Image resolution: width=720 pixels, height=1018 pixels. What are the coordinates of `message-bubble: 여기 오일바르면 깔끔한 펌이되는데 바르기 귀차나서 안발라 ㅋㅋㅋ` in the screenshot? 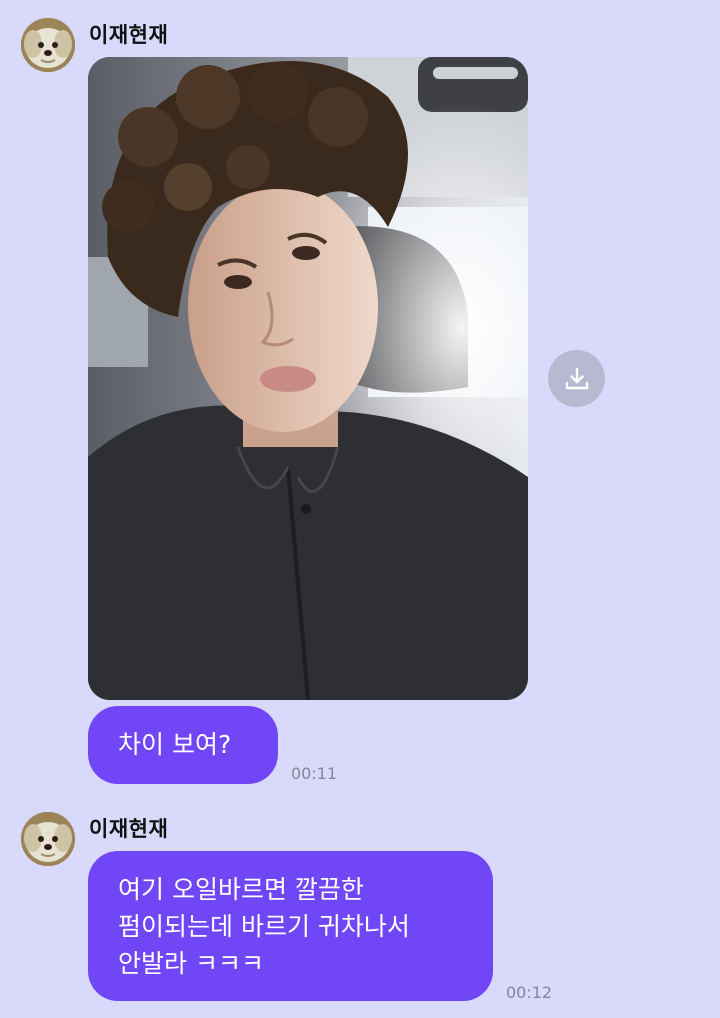 It's located at (290, 926).